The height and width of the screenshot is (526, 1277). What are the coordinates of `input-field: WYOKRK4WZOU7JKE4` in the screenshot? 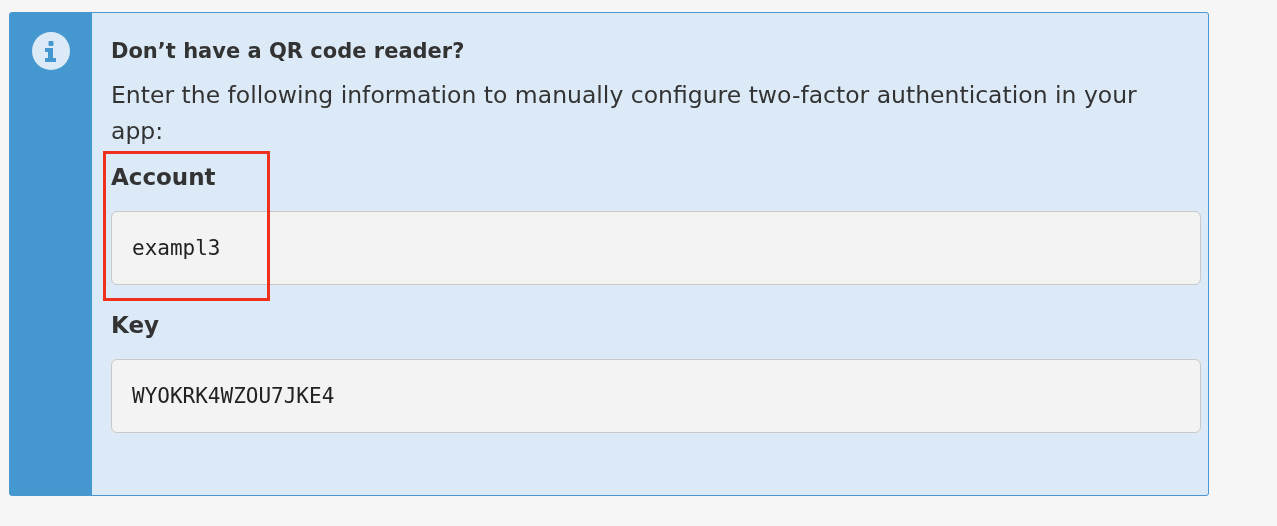 It's located at (656, 396).